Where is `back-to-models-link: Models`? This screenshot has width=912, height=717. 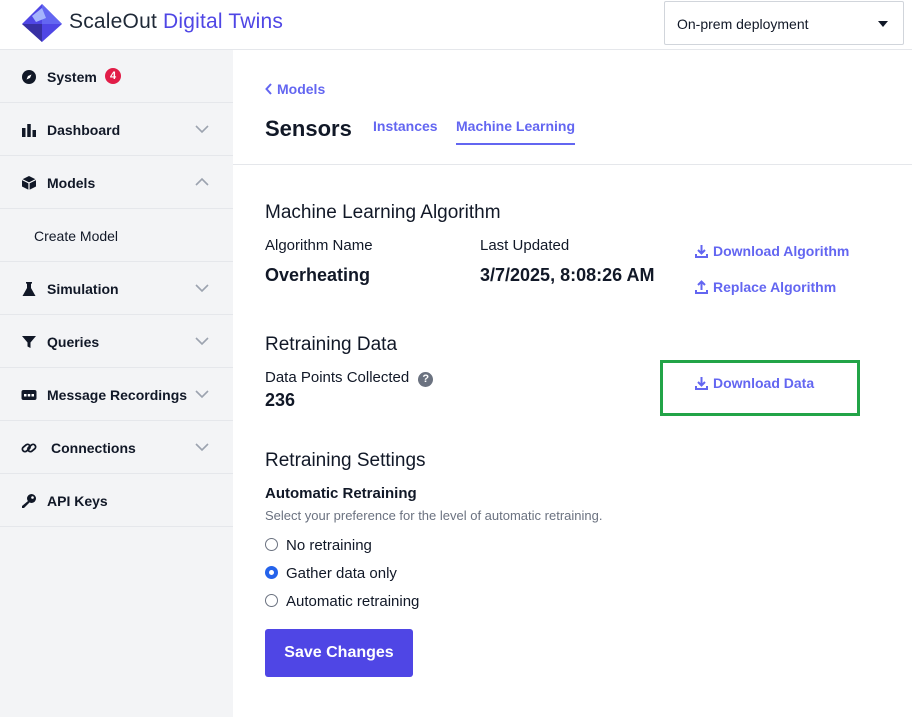 back-to-models-link: Models is located at coordinates (295, 89).